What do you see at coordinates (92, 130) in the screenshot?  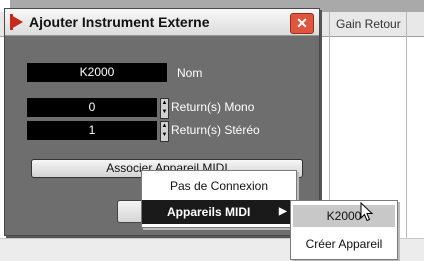 I see `stereo-returns-field: 1` at bounding box center [92, 130].